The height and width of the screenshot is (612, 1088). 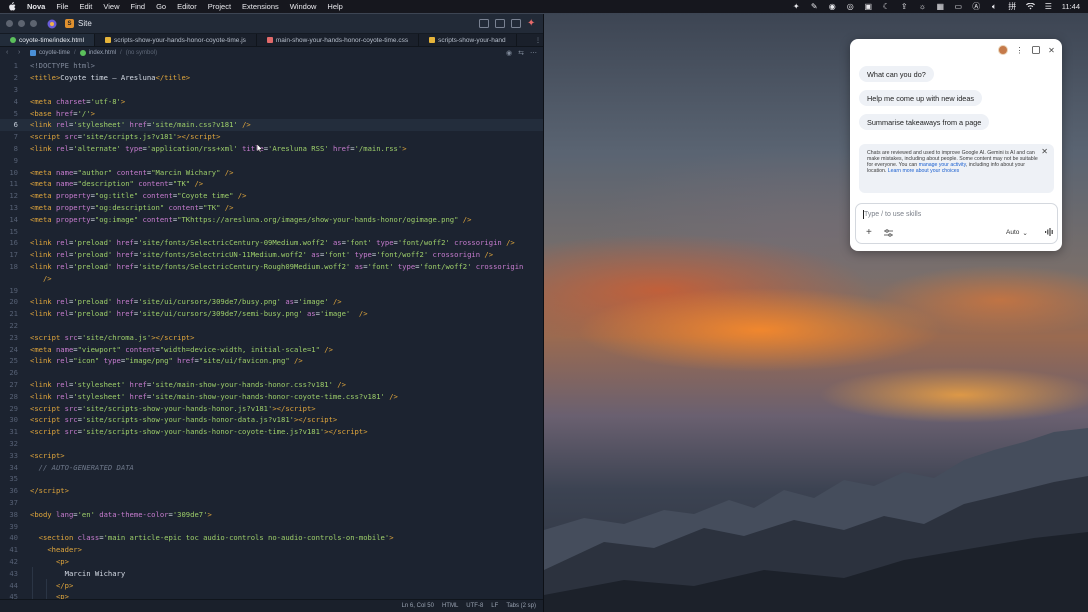 What do you see at coordinates (38, 278) in the screenshot?
I see `code-text: />` at bounding box center [38, 278].